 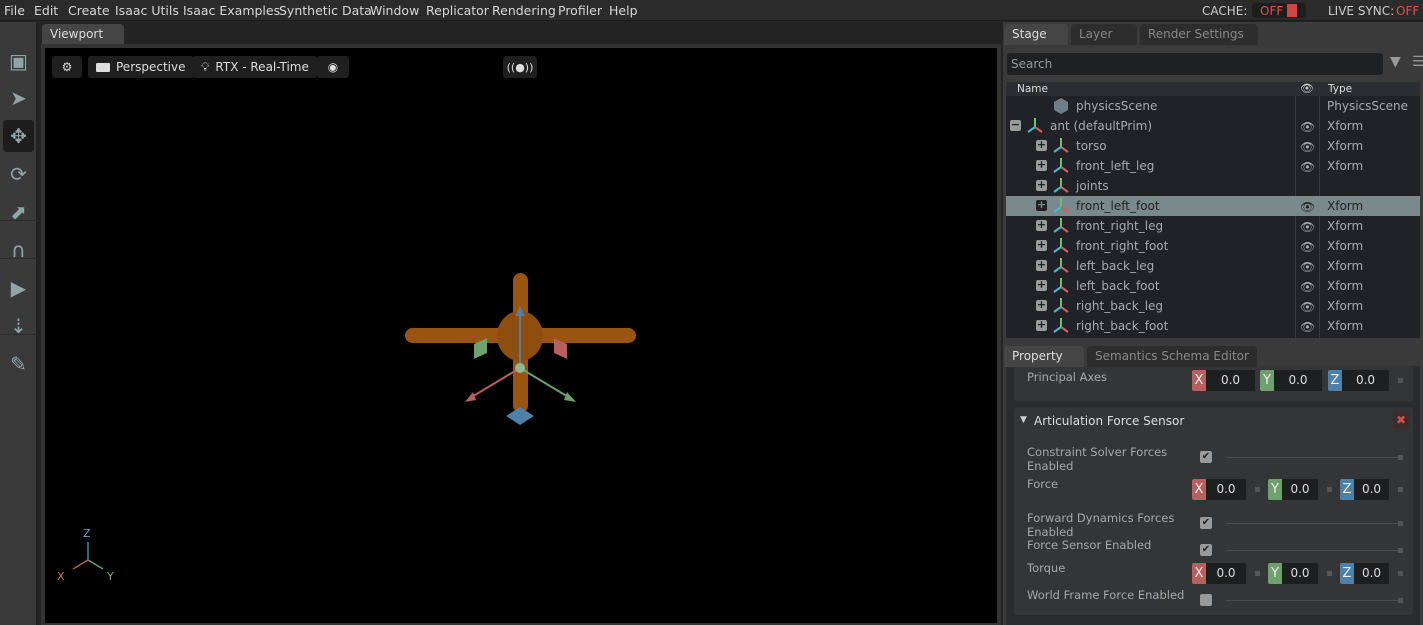 What do you see at coordinates (83, 34) in the screenshot?
I see `tab-viewport: Viewport` at bounding box center [83, 34].